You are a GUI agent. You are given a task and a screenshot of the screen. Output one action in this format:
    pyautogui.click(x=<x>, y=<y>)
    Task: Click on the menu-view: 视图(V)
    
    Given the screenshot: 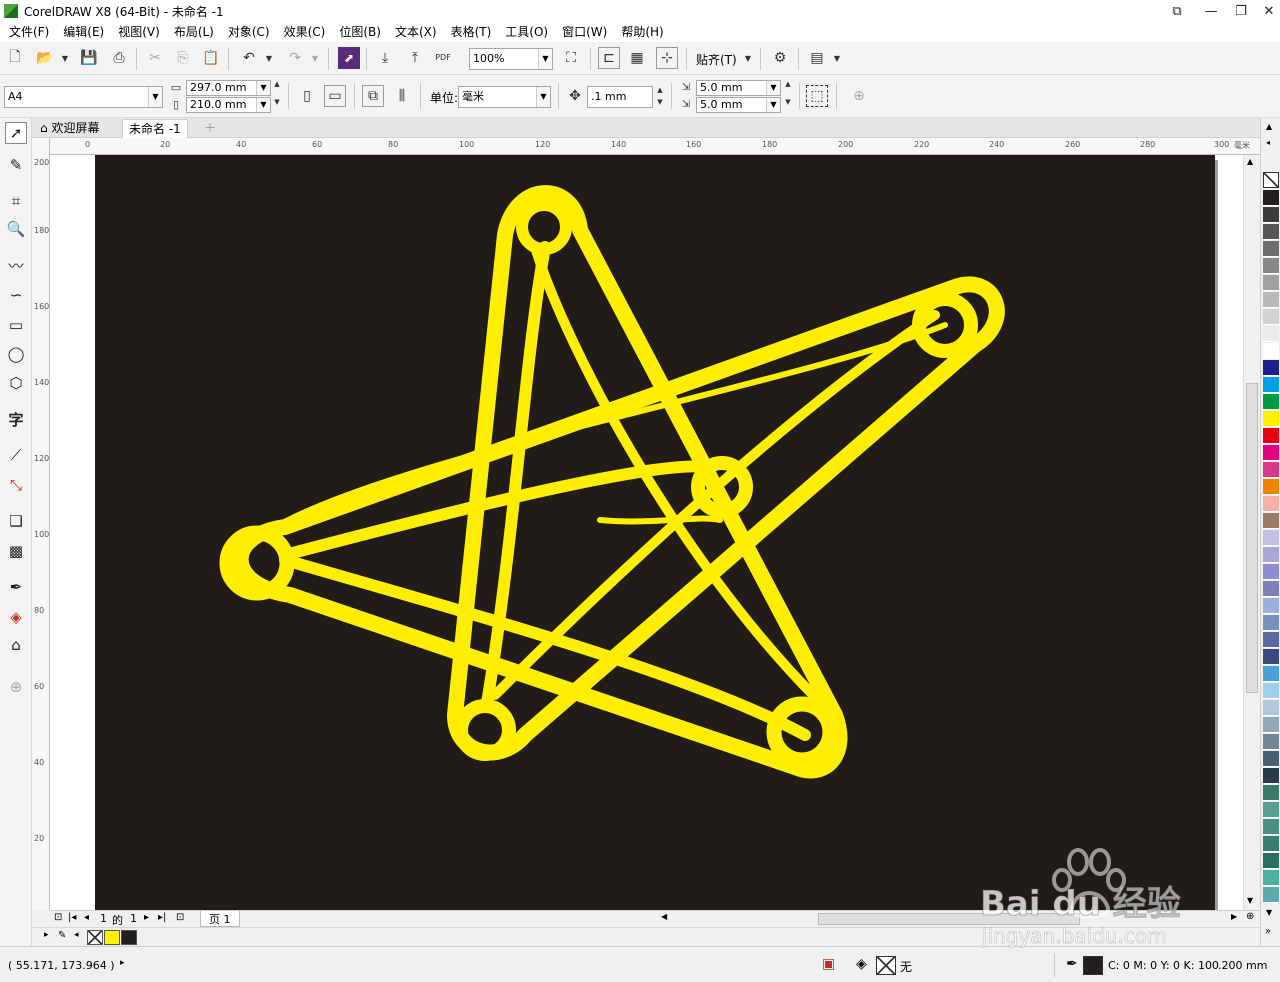 What is the action you would take?
    pyautogui.click(x=139, y=32)
    